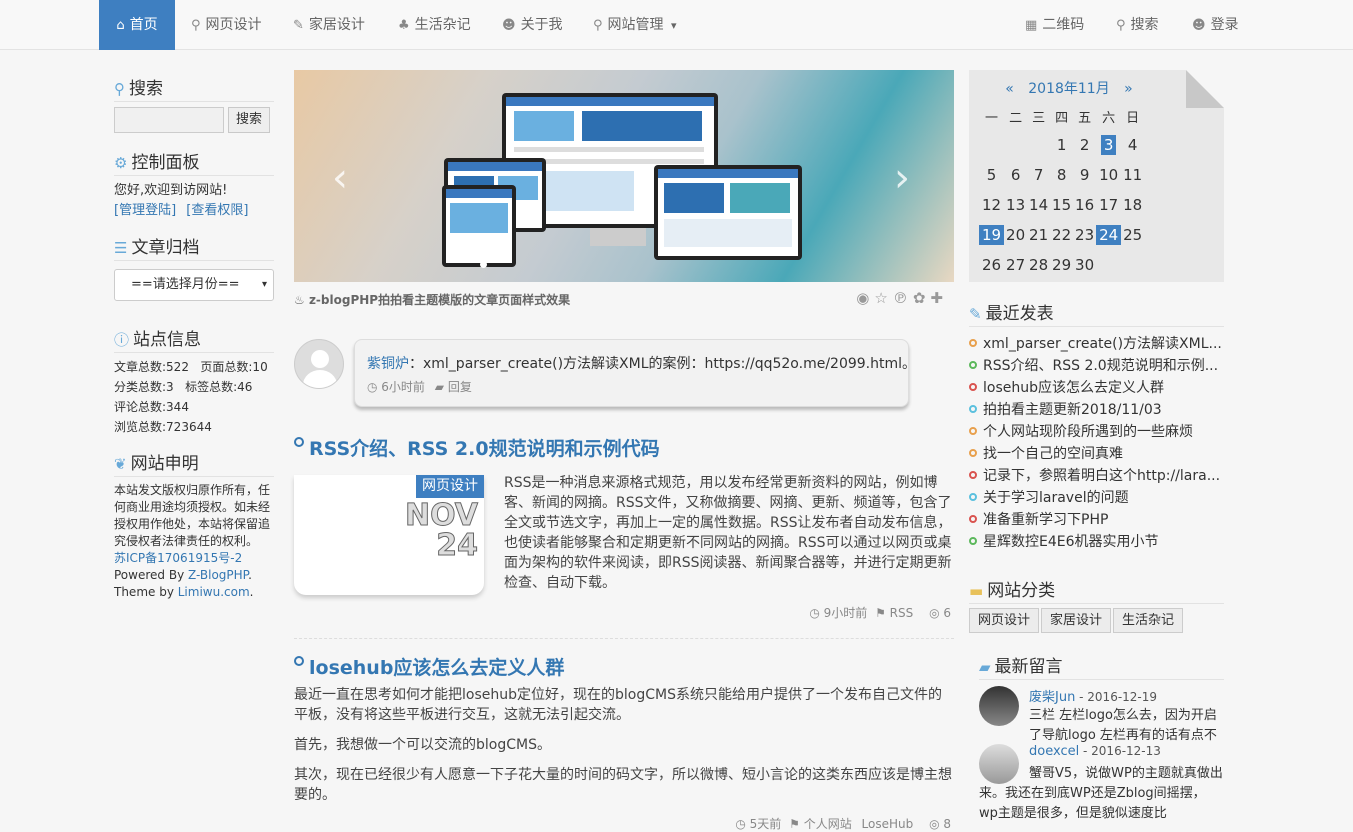 Image resolution: width=1353 pixels, height=832 pixels. Describe the element at coordinates (883, 298) in the screenshot. I see `qzone-icon: ☆` at that location.